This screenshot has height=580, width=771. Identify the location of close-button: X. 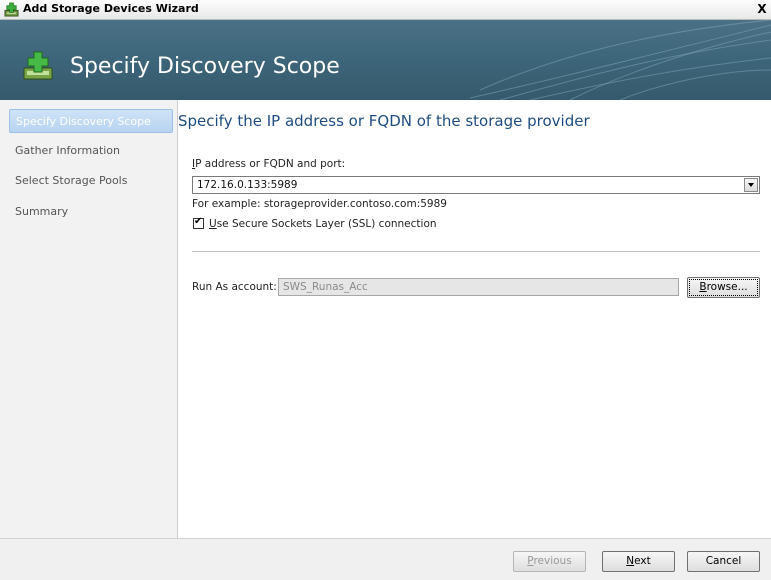
(762, 9).